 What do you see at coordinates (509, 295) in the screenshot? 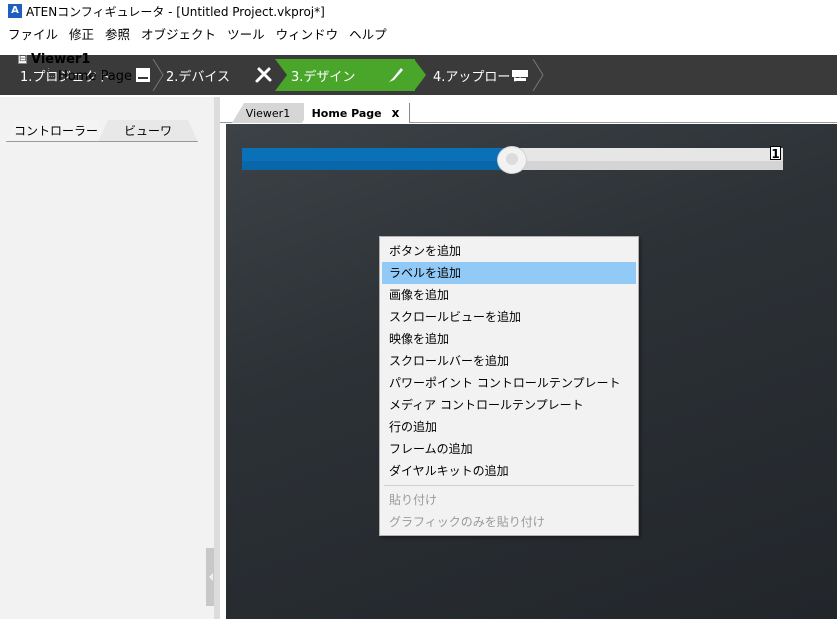
I see `menu-add-image: 画像を追加` at bounding box center [509, 295].